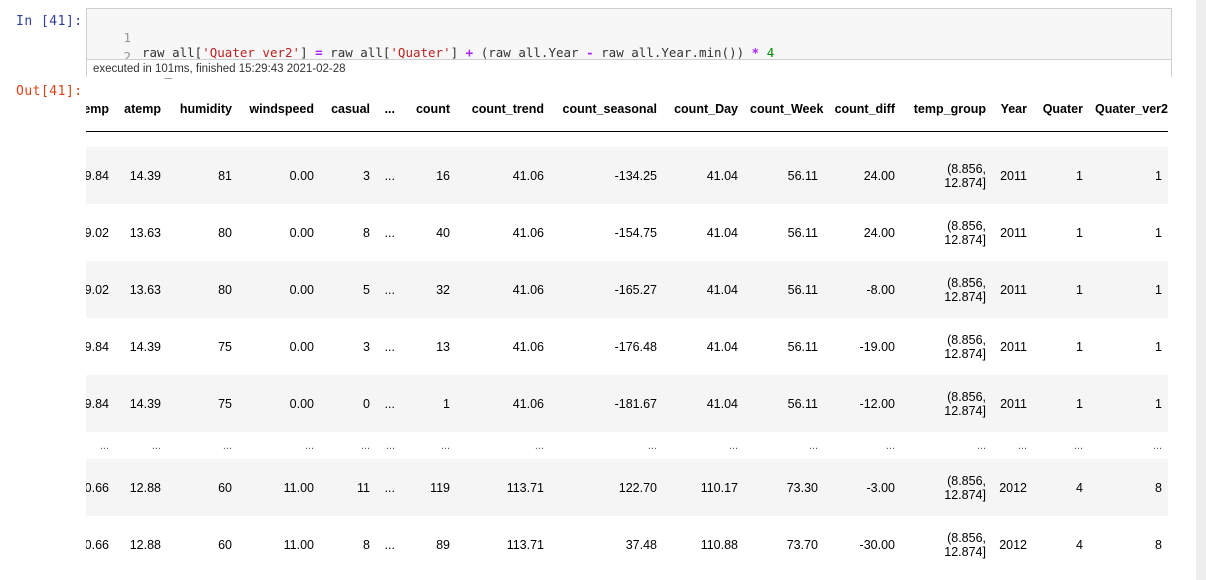  What do you see at coordinates (784, 544) in the screenshot?
I see `table-cell: 73.70` at bounding box center [784, 544].